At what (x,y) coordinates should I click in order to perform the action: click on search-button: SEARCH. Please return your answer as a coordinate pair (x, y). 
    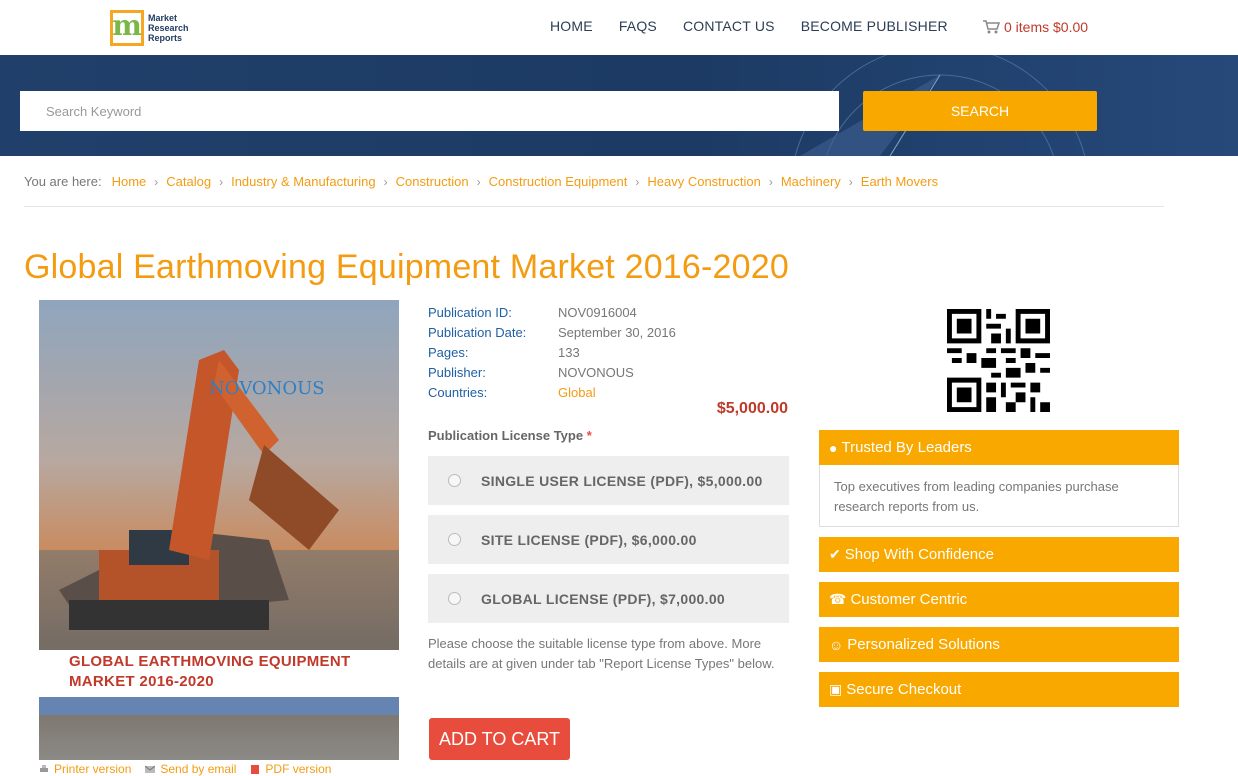
    Looking at the image, I should click on (980, 111).